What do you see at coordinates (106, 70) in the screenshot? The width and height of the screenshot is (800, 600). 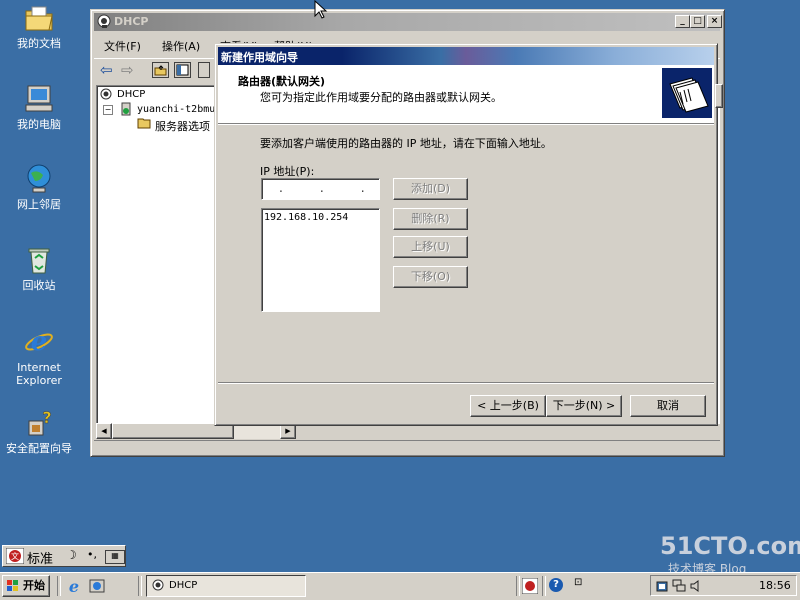 I see `back-arrow-icon: ⇦` at bounding box center [106, 70].